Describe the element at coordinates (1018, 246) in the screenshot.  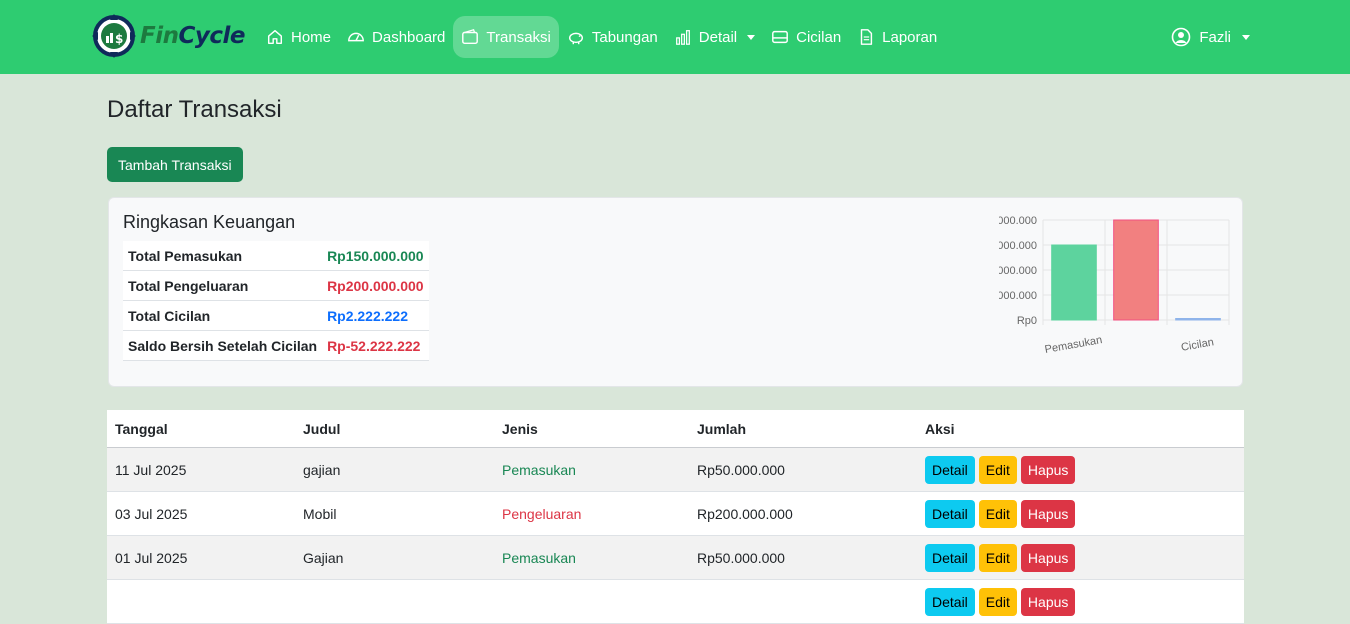
I see `chart-ytick-label: Rp150.000.000` at that location.